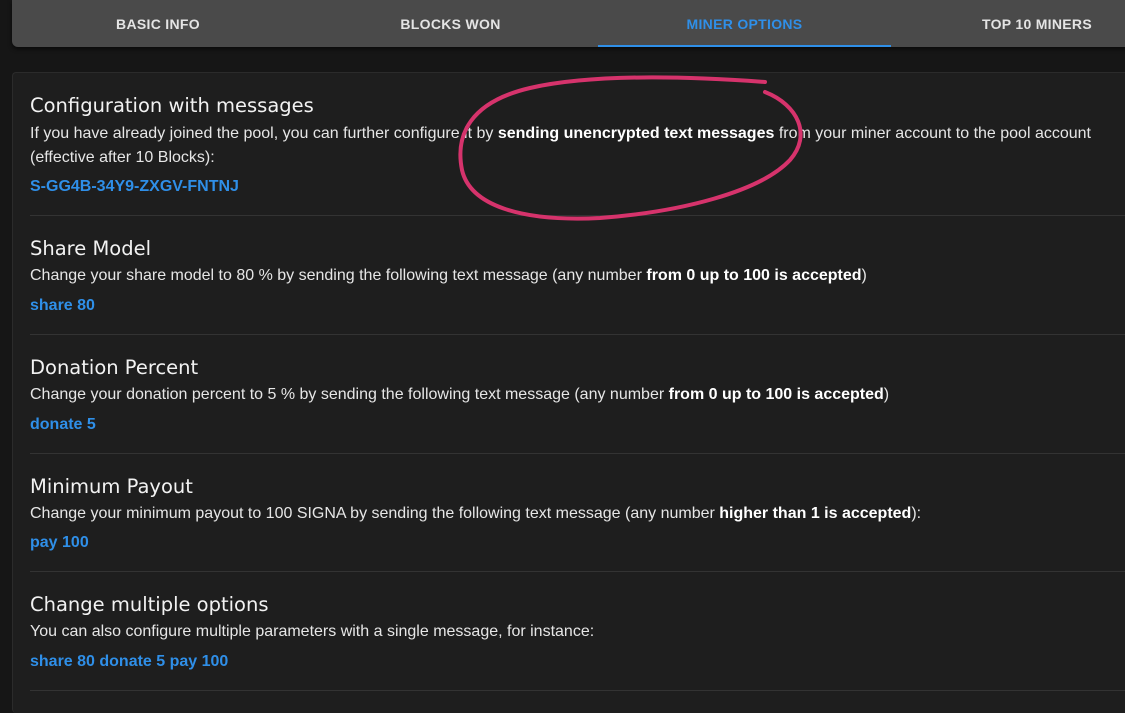 This screenshot has width=1125, height=713. Describe the element at coordinates (91, 248) in the screenshot. I see `section-title: Share Model` at that location.